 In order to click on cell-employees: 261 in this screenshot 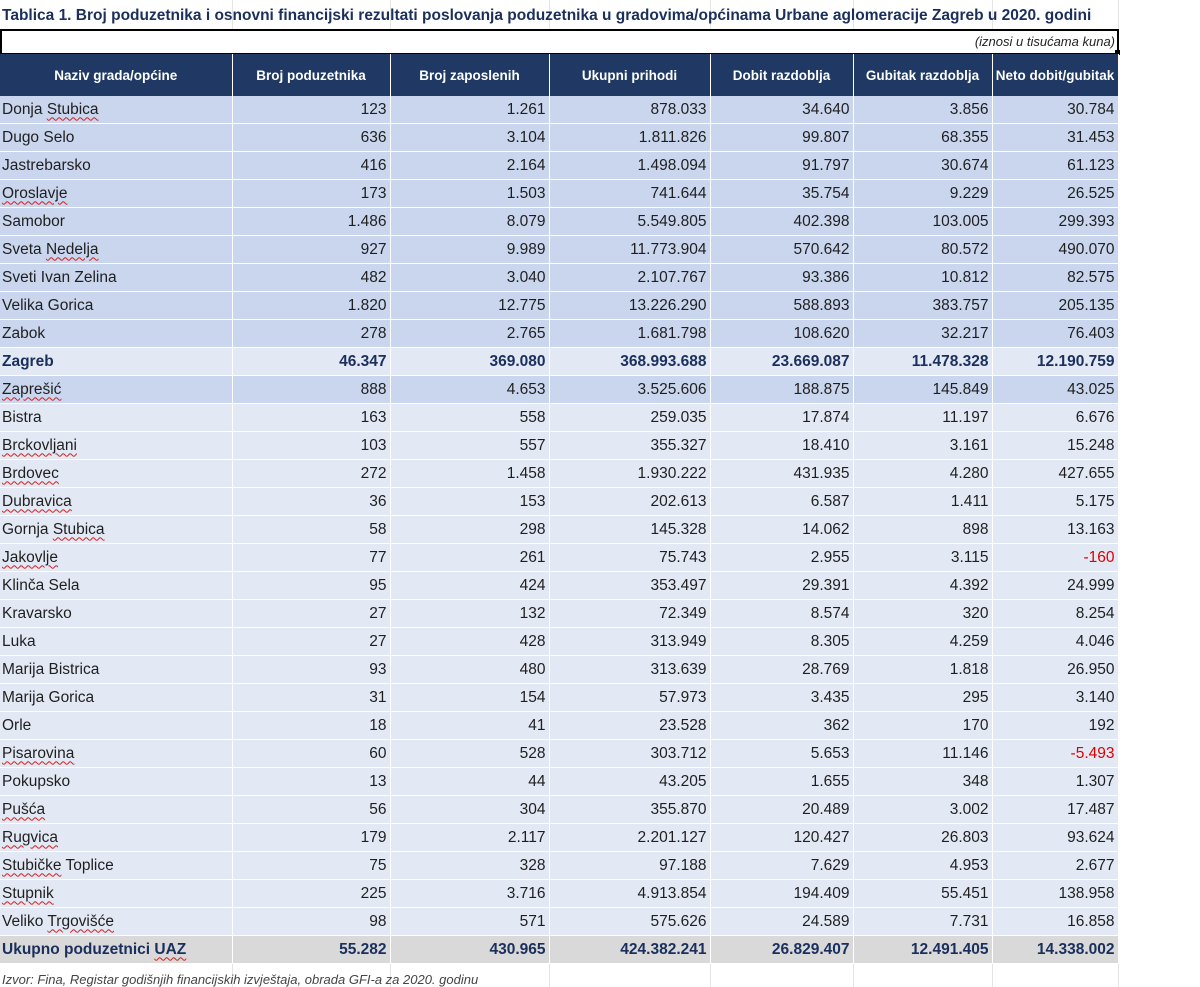, I will do `click(470, 557)`.